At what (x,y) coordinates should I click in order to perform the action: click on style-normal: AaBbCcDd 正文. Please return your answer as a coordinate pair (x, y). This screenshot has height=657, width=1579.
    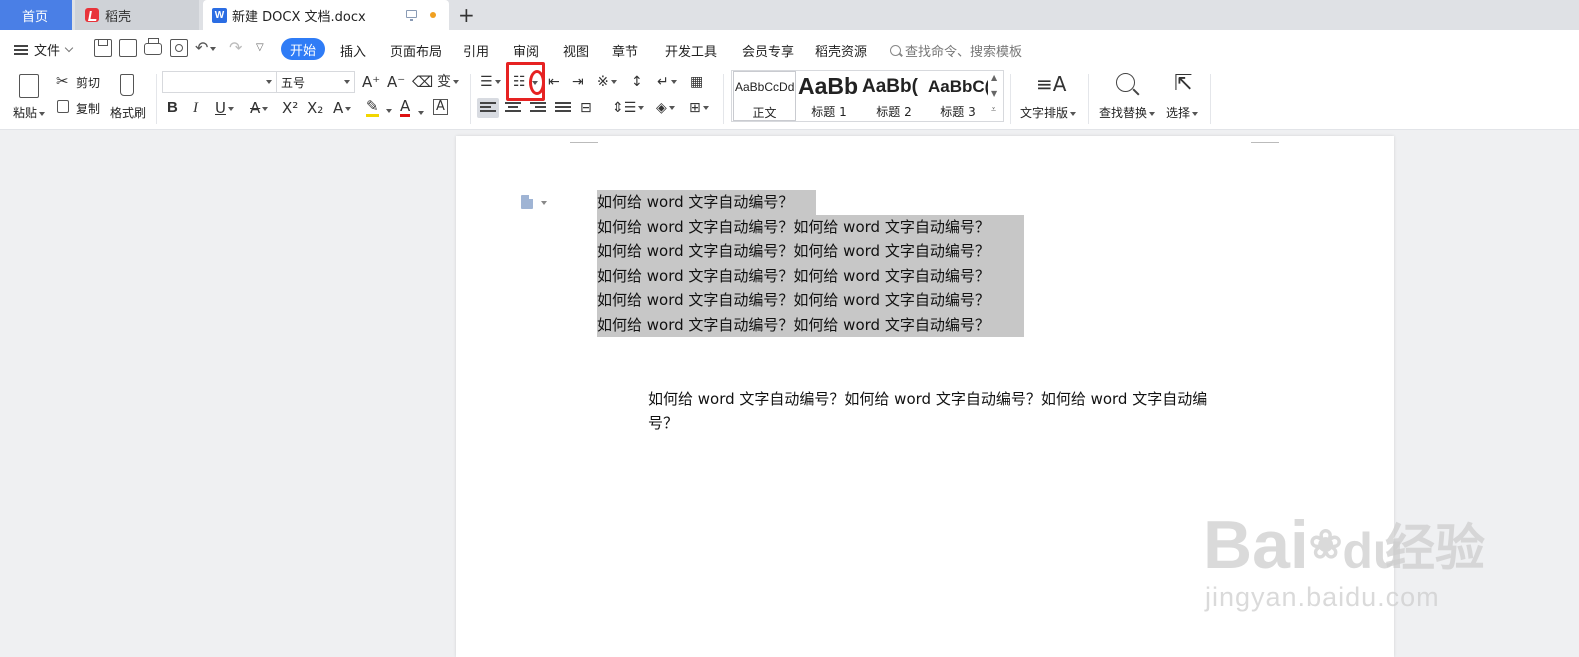
    Looking at the image, I should click on (764, 96).